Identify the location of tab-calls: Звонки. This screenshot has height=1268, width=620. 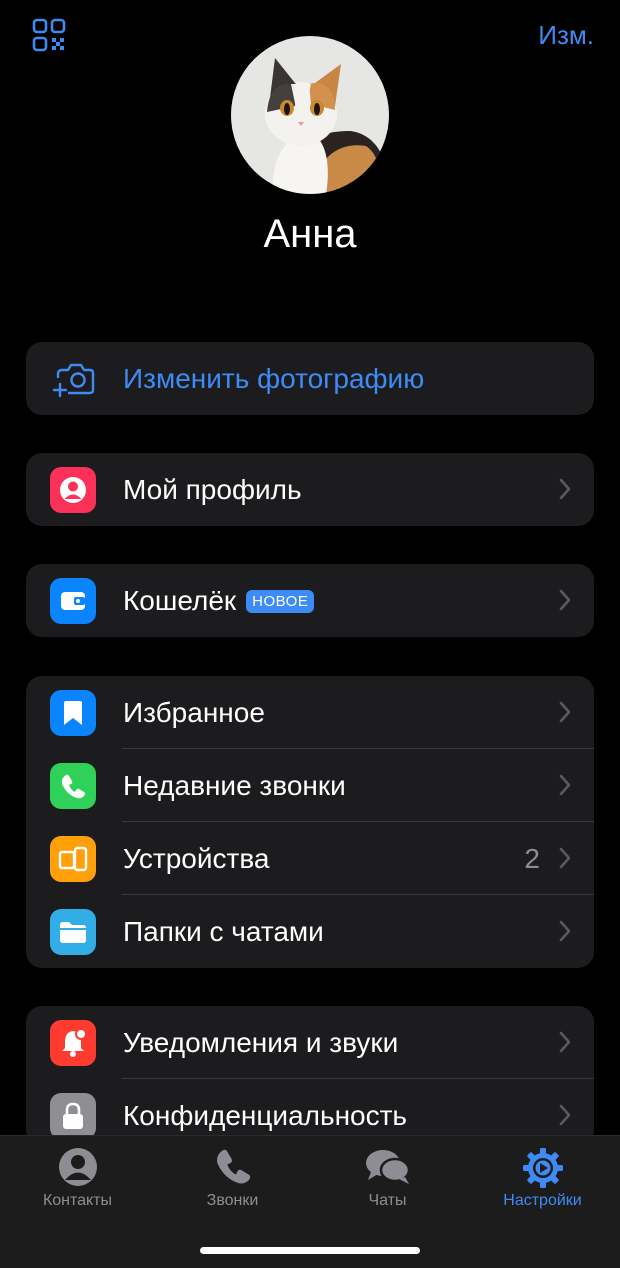
(232, 1181).